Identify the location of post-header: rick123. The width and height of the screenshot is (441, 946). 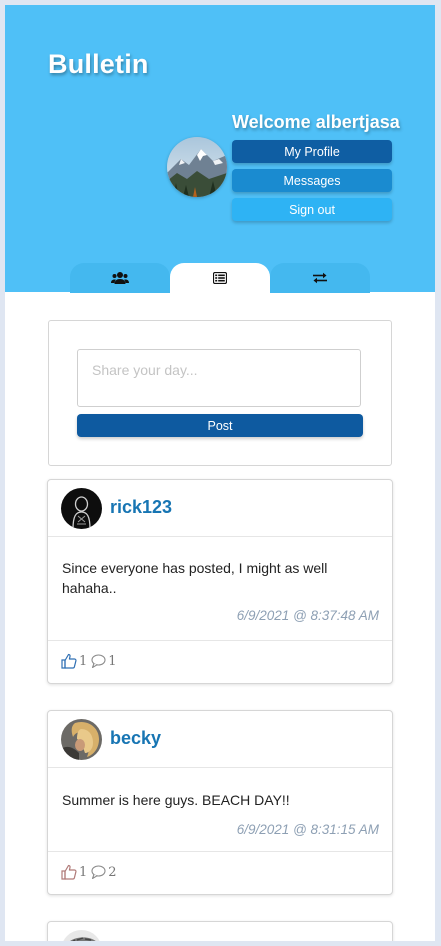
(220, 508).